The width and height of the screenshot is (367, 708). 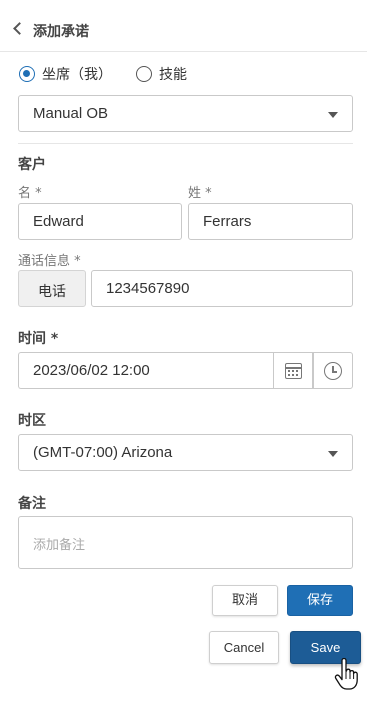 What do you see at coordinates (185, 542) in the screenshot?
I see `notes-textarea: 添加备注` at bounding box center [185, 542].